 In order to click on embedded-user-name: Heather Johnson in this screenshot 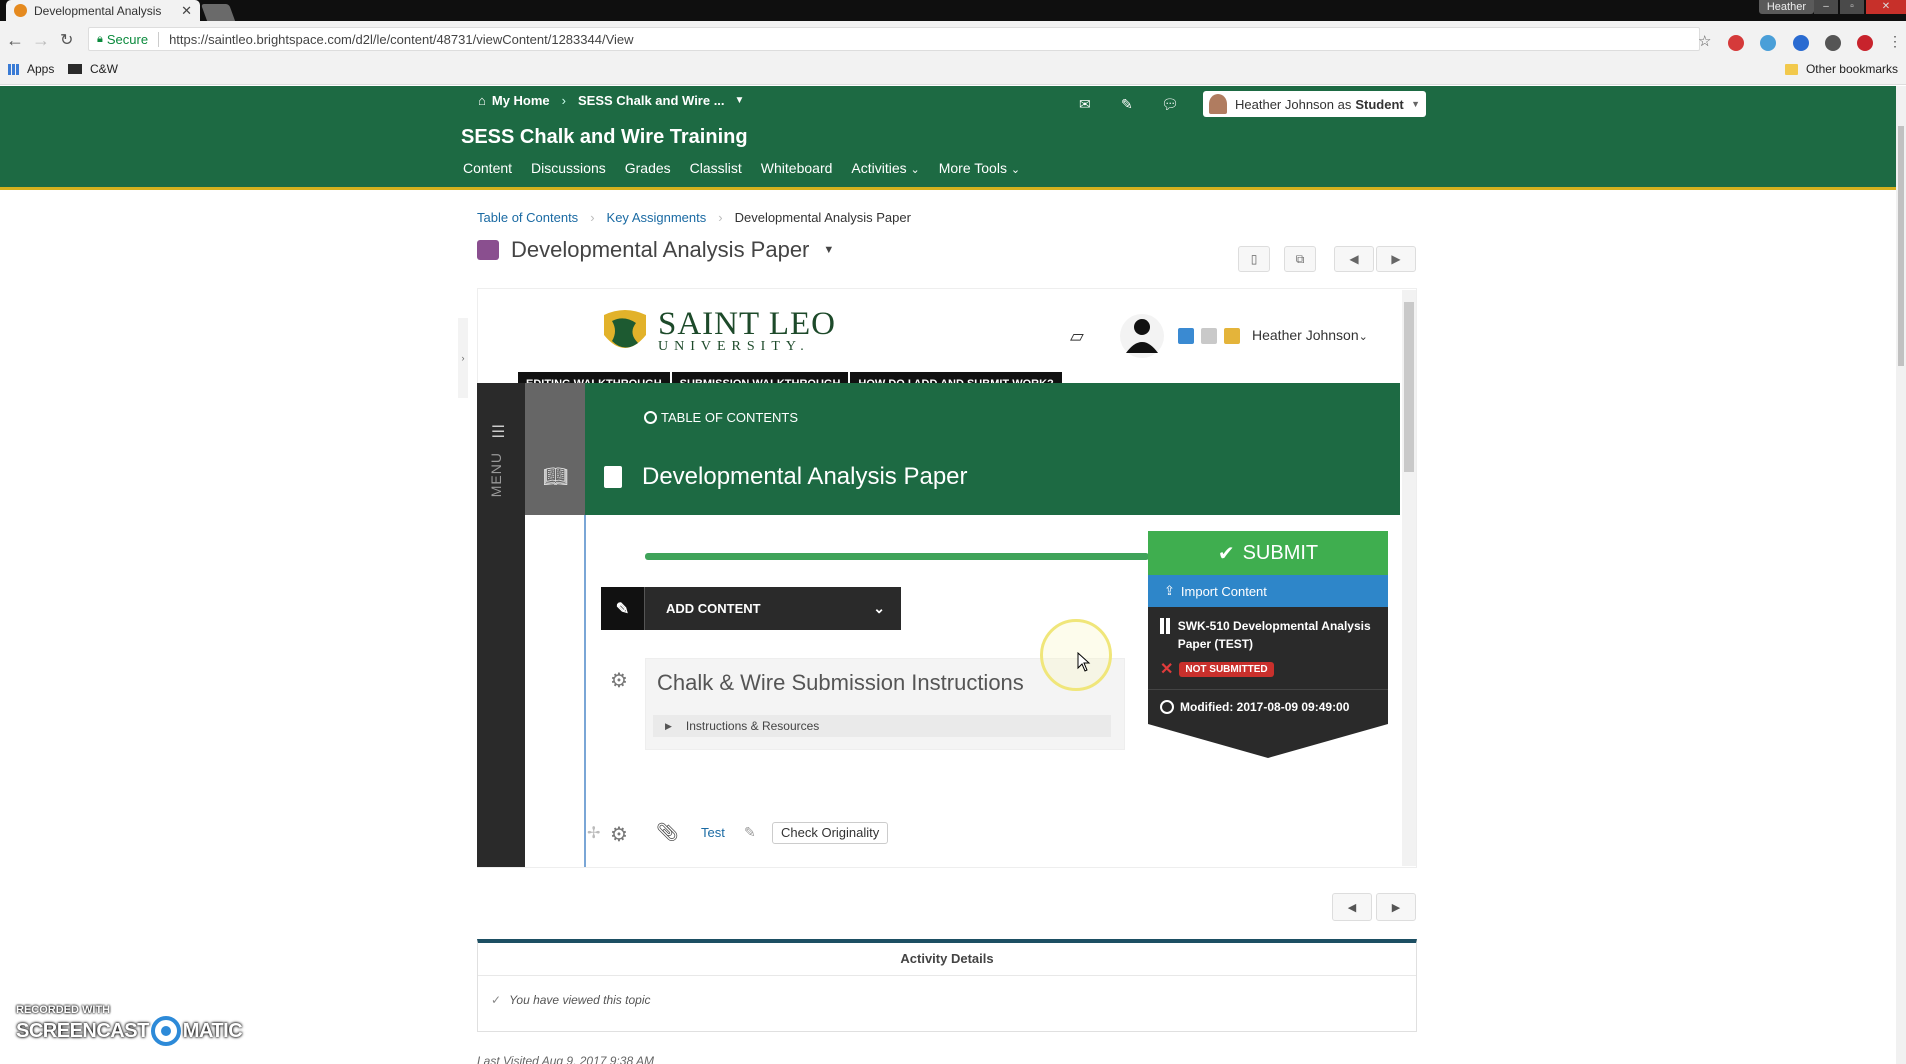, I will do `click(1305, 335)`.